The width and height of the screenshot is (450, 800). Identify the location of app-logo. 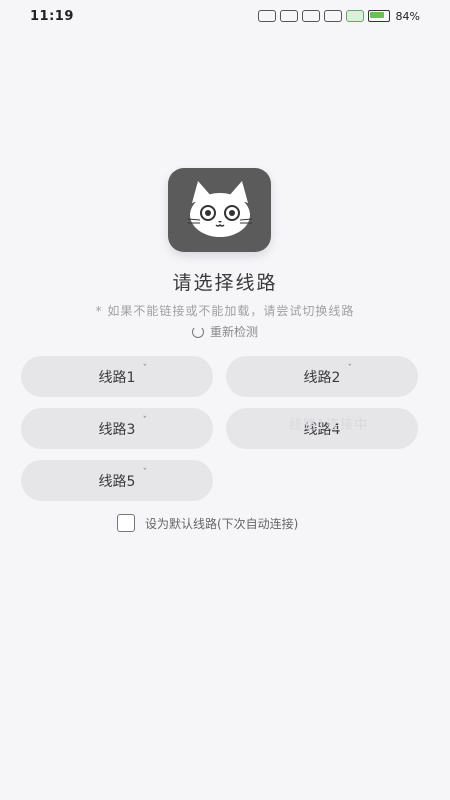
(219, 210).